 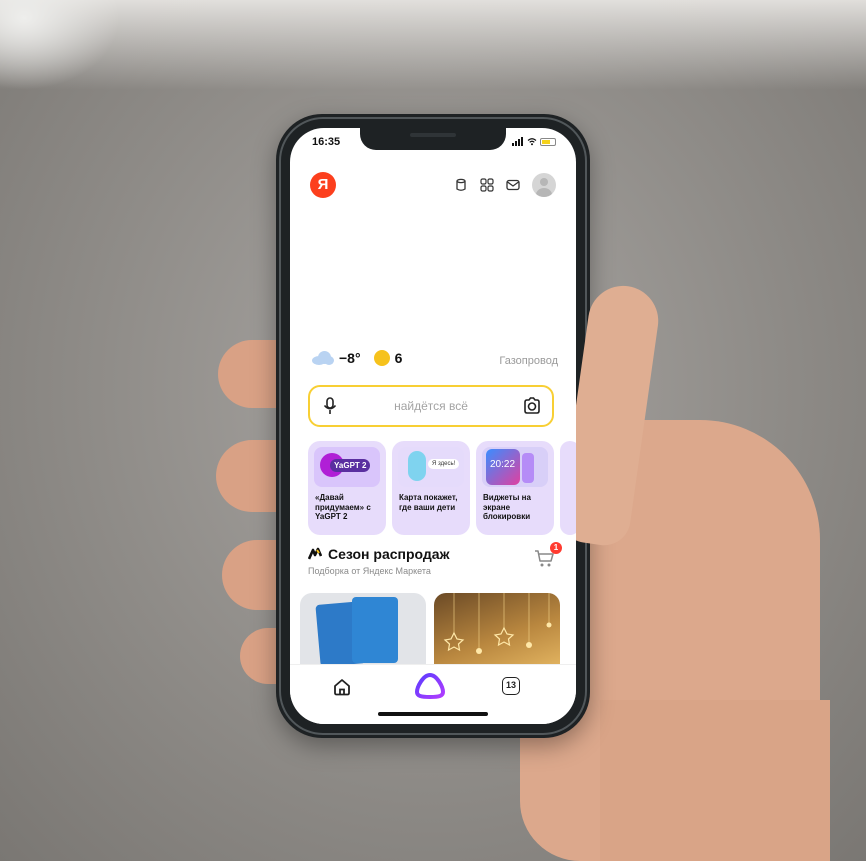 What do you see at coordinates (417, 466) in the screenshot?
I see `story-character` at bounding box center [417, 466].